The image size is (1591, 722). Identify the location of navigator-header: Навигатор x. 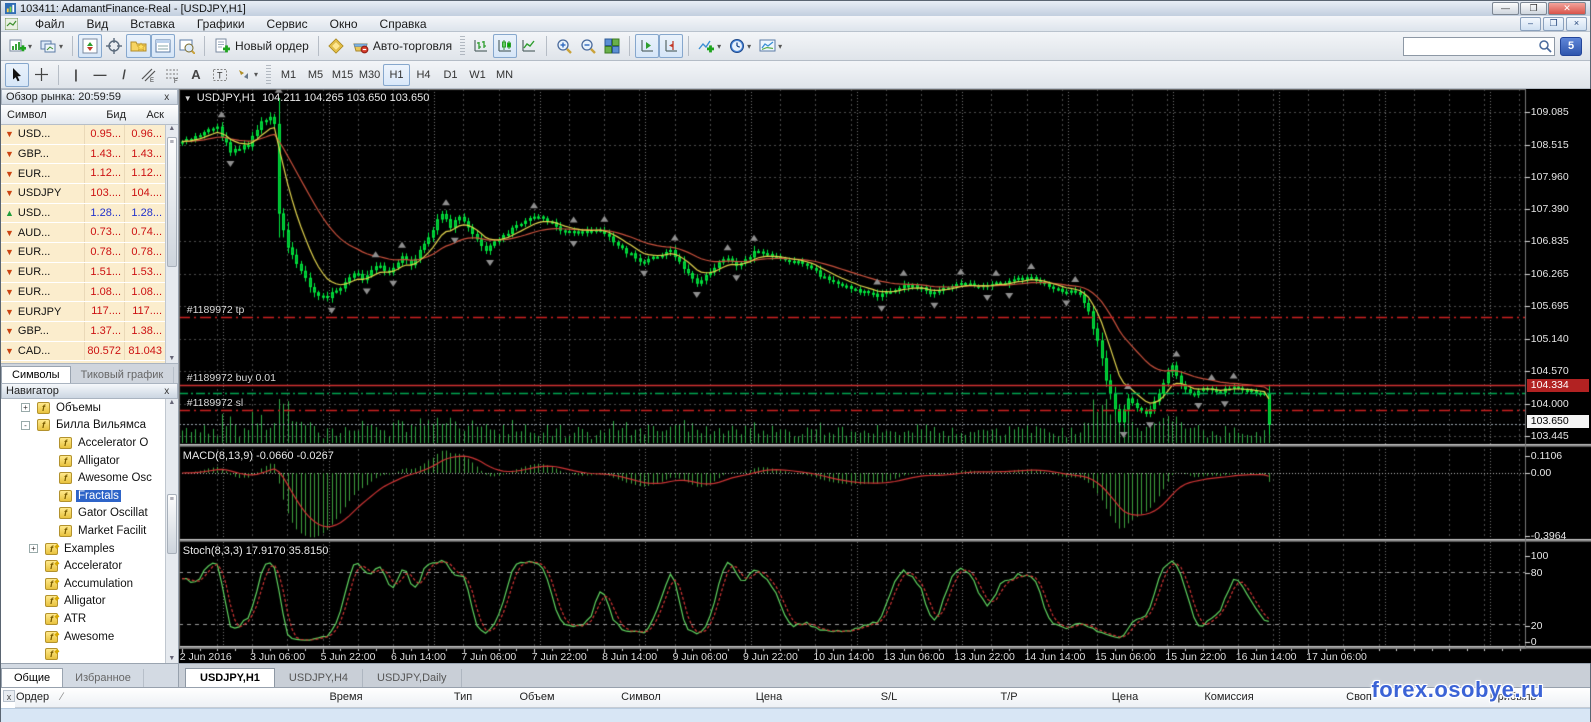
(89, 391).